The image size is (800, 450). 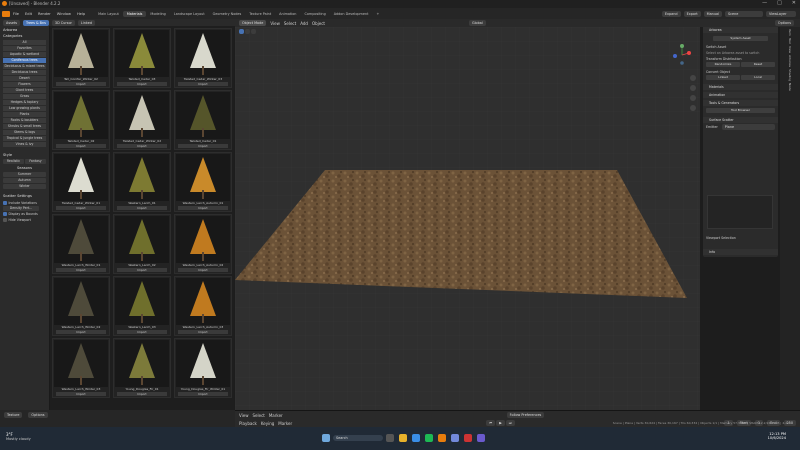 What do you see at coordinates (740, 38) in the screenshot?
I see `system-asset-button: System Asset` at bounding box center [740, 38].